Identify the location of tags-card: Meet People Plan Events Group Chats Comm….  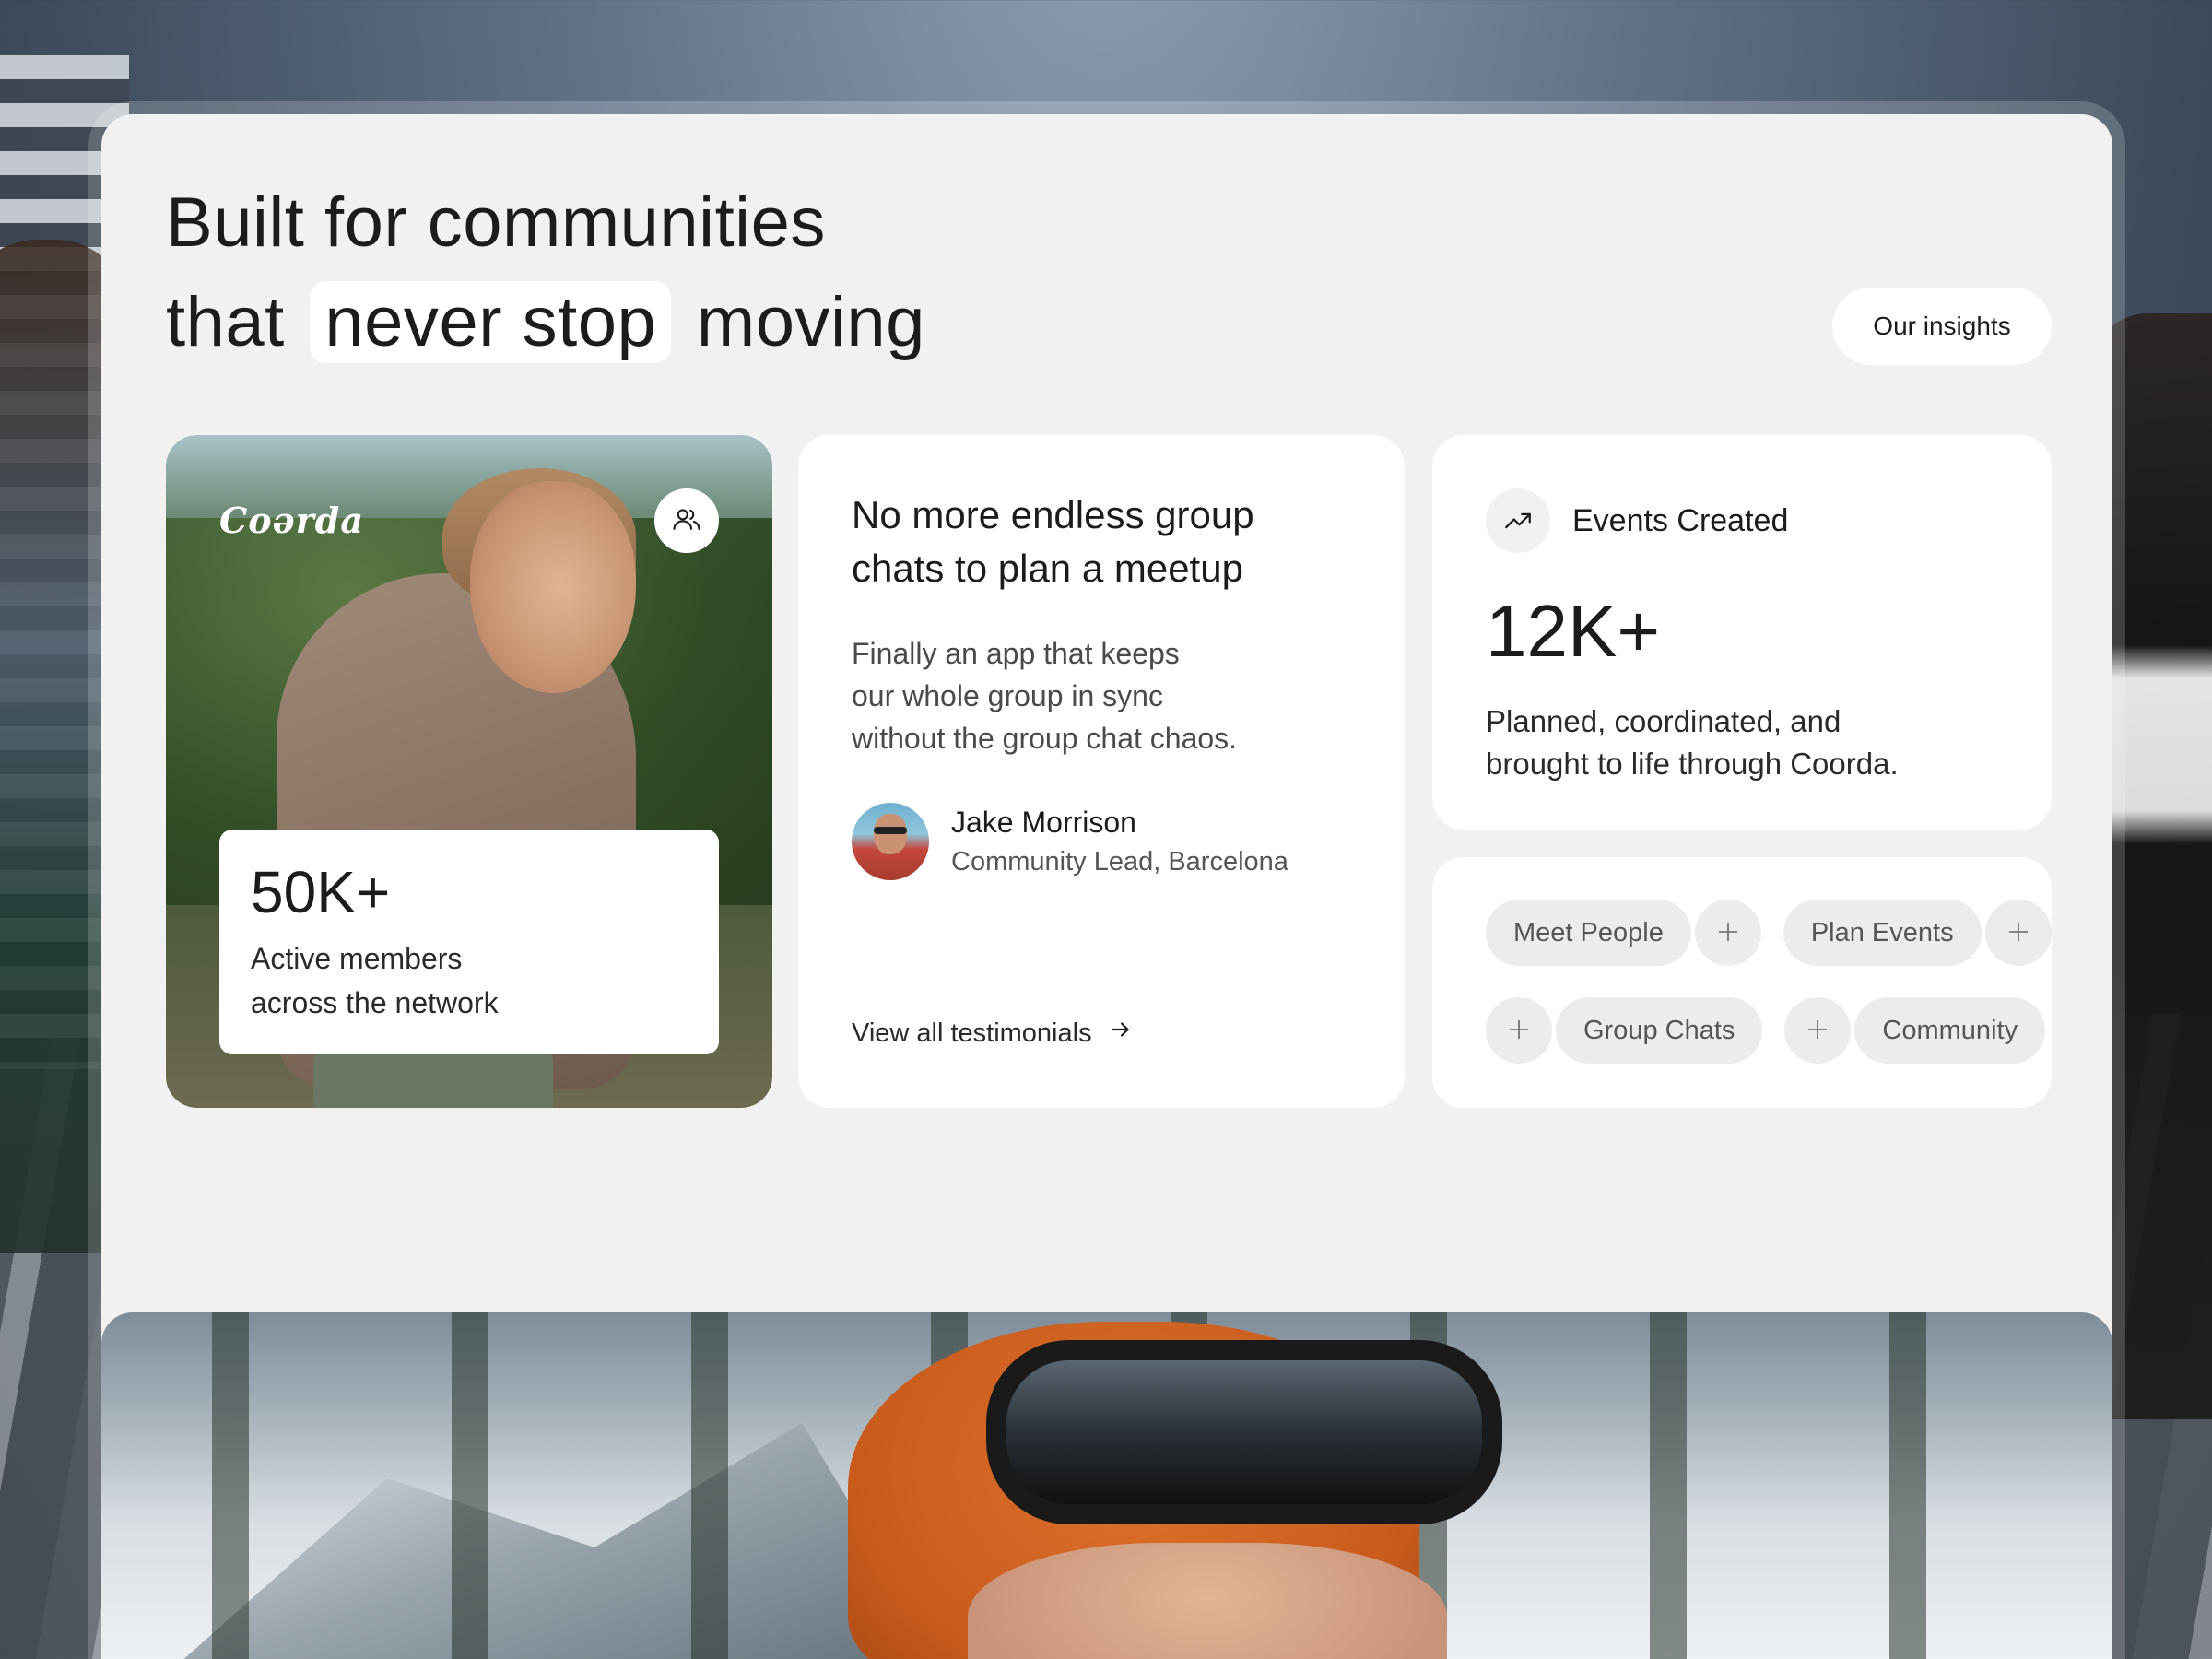
(1742, 982).